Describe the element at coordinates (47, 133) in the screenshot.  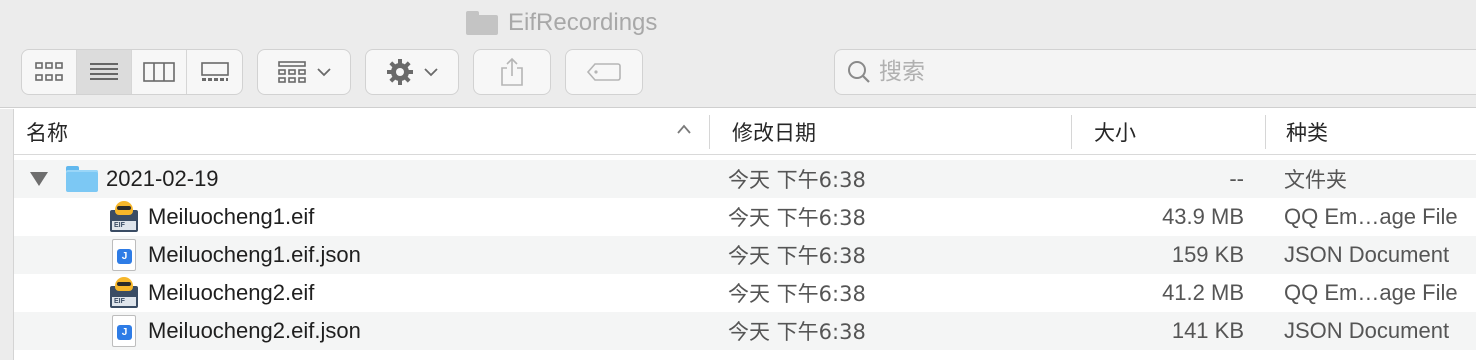
I see `column-name-label: 名称` at that location.